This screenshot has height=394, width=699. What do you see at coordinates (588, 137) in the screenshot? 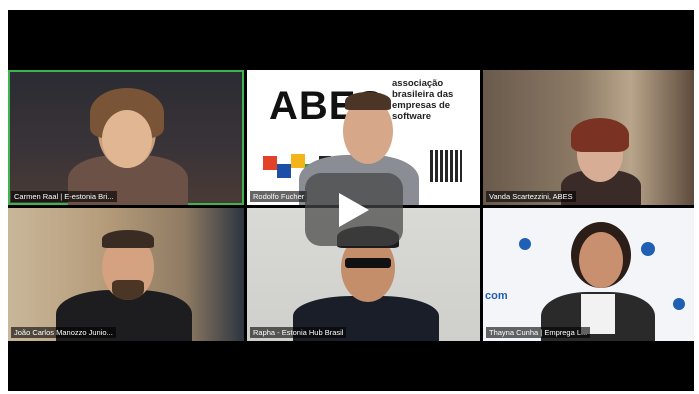
I see `participant-tile: Vanda Scartezzini, ABES` at bounding box center [588, 137].